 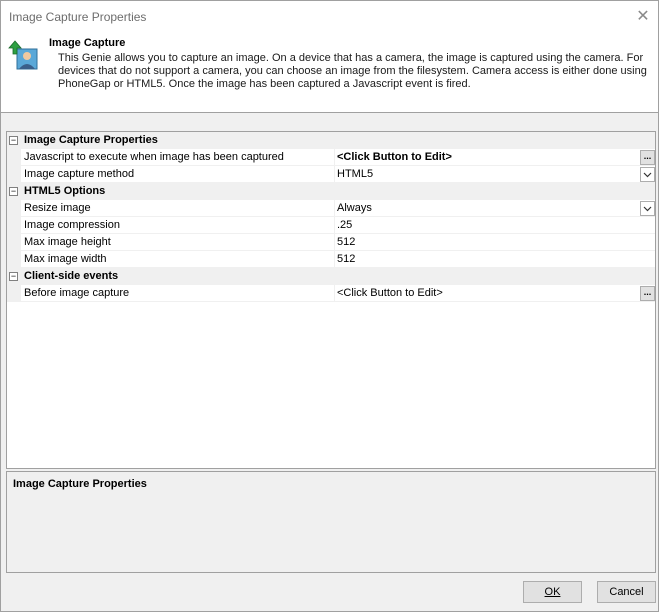 What do you see at coordinates (355, 174) in the screenshot?
I see `property-value: HTML5` at bounding box center [355, 174].